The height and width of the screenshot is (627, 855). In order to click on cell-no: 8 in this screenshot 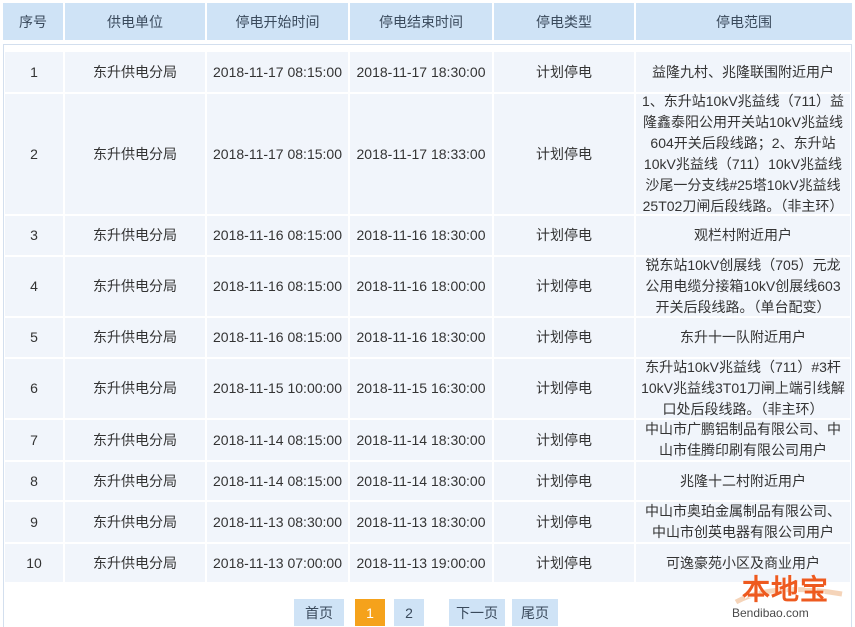, I will do `click(34, 481)`.